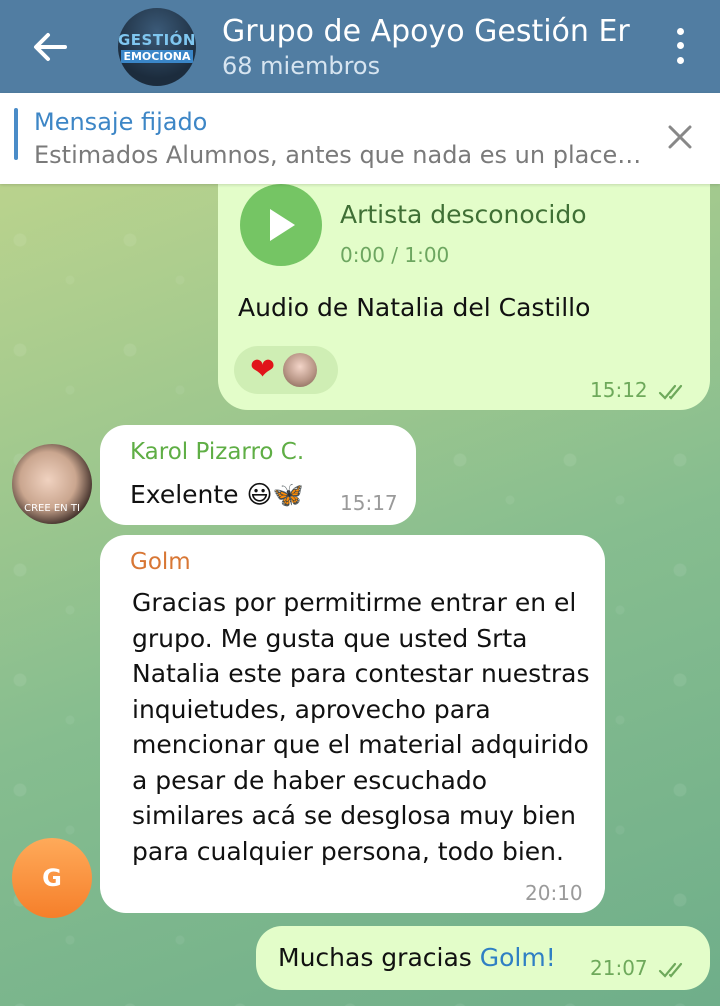 The height and width of the screenshot is (1006, 720). Describe the element at coordinates (395, 255) in the screenshot. I see `audio-progress: 0:00 / 1:00` at that location.